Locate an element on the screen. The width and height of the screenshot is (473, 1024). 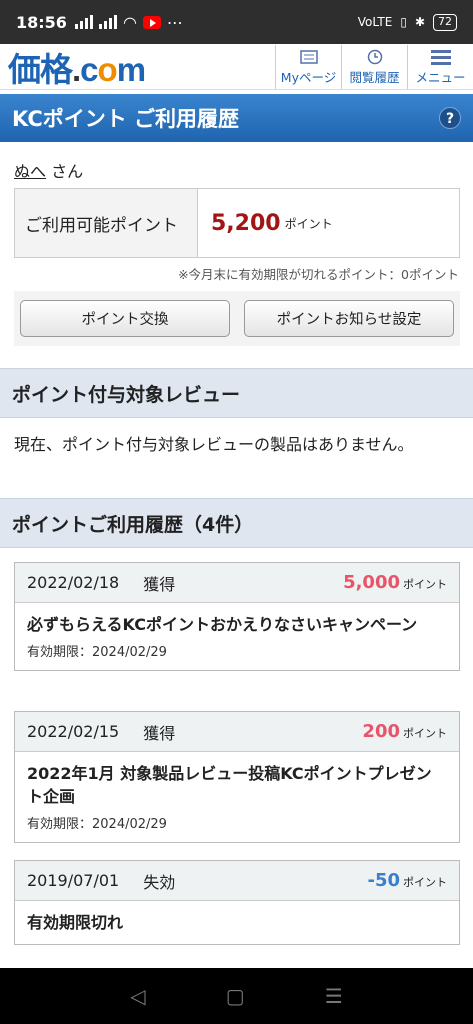
history-amount: 200 ポイント is located at coordinates (404, 731).